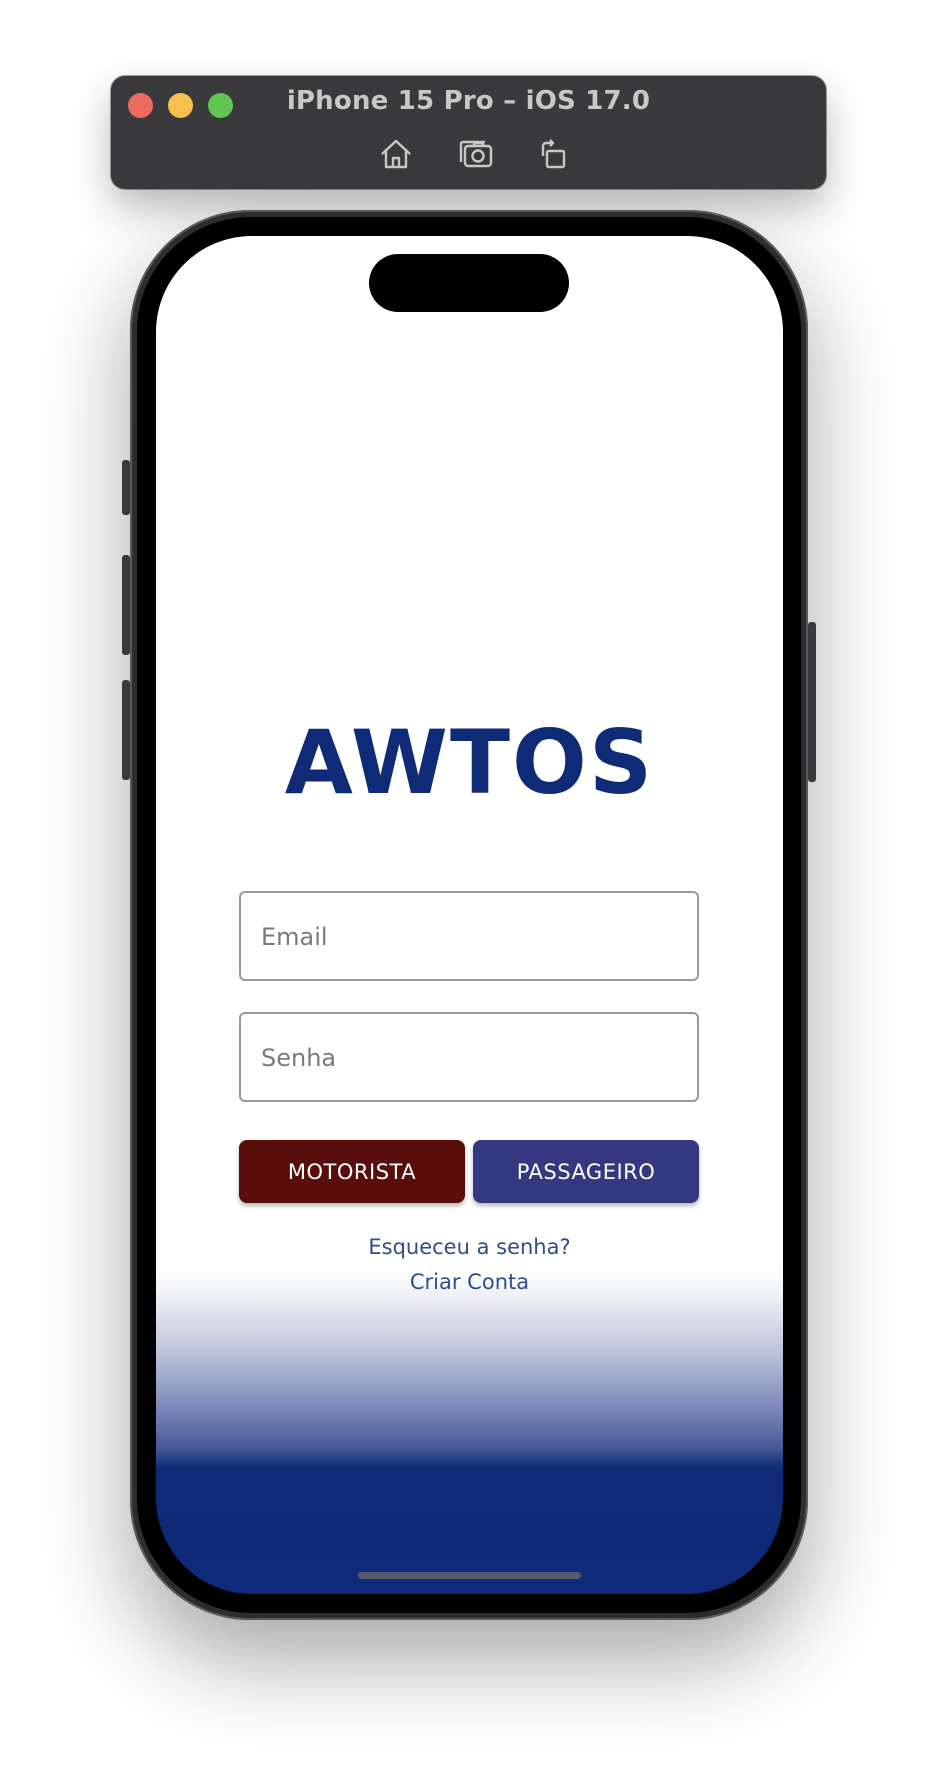 The height and width of the screenshot is (1772, 938). What do you see at coordinates (477, 154) in the screenshot?
I see `screenshot-icon` at bounding box center [477, 154].